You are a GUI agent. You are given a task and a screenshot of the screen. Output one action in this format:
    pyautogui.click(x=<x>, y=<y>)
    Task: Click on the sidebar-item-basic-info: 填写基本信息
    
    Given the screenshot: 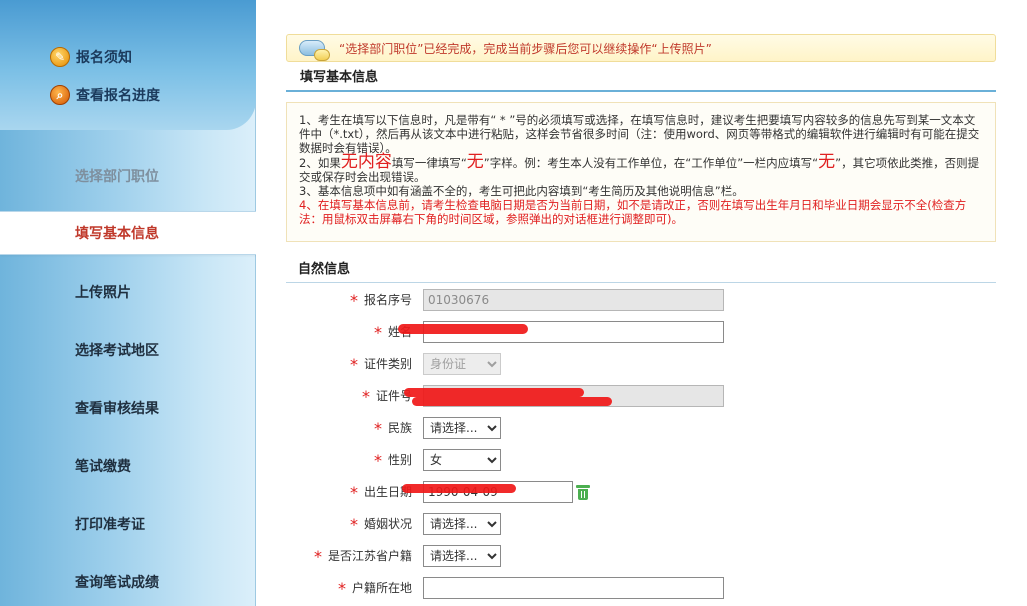 What is the action you would take?
    pyautogui.click(x=133, y=233)
    